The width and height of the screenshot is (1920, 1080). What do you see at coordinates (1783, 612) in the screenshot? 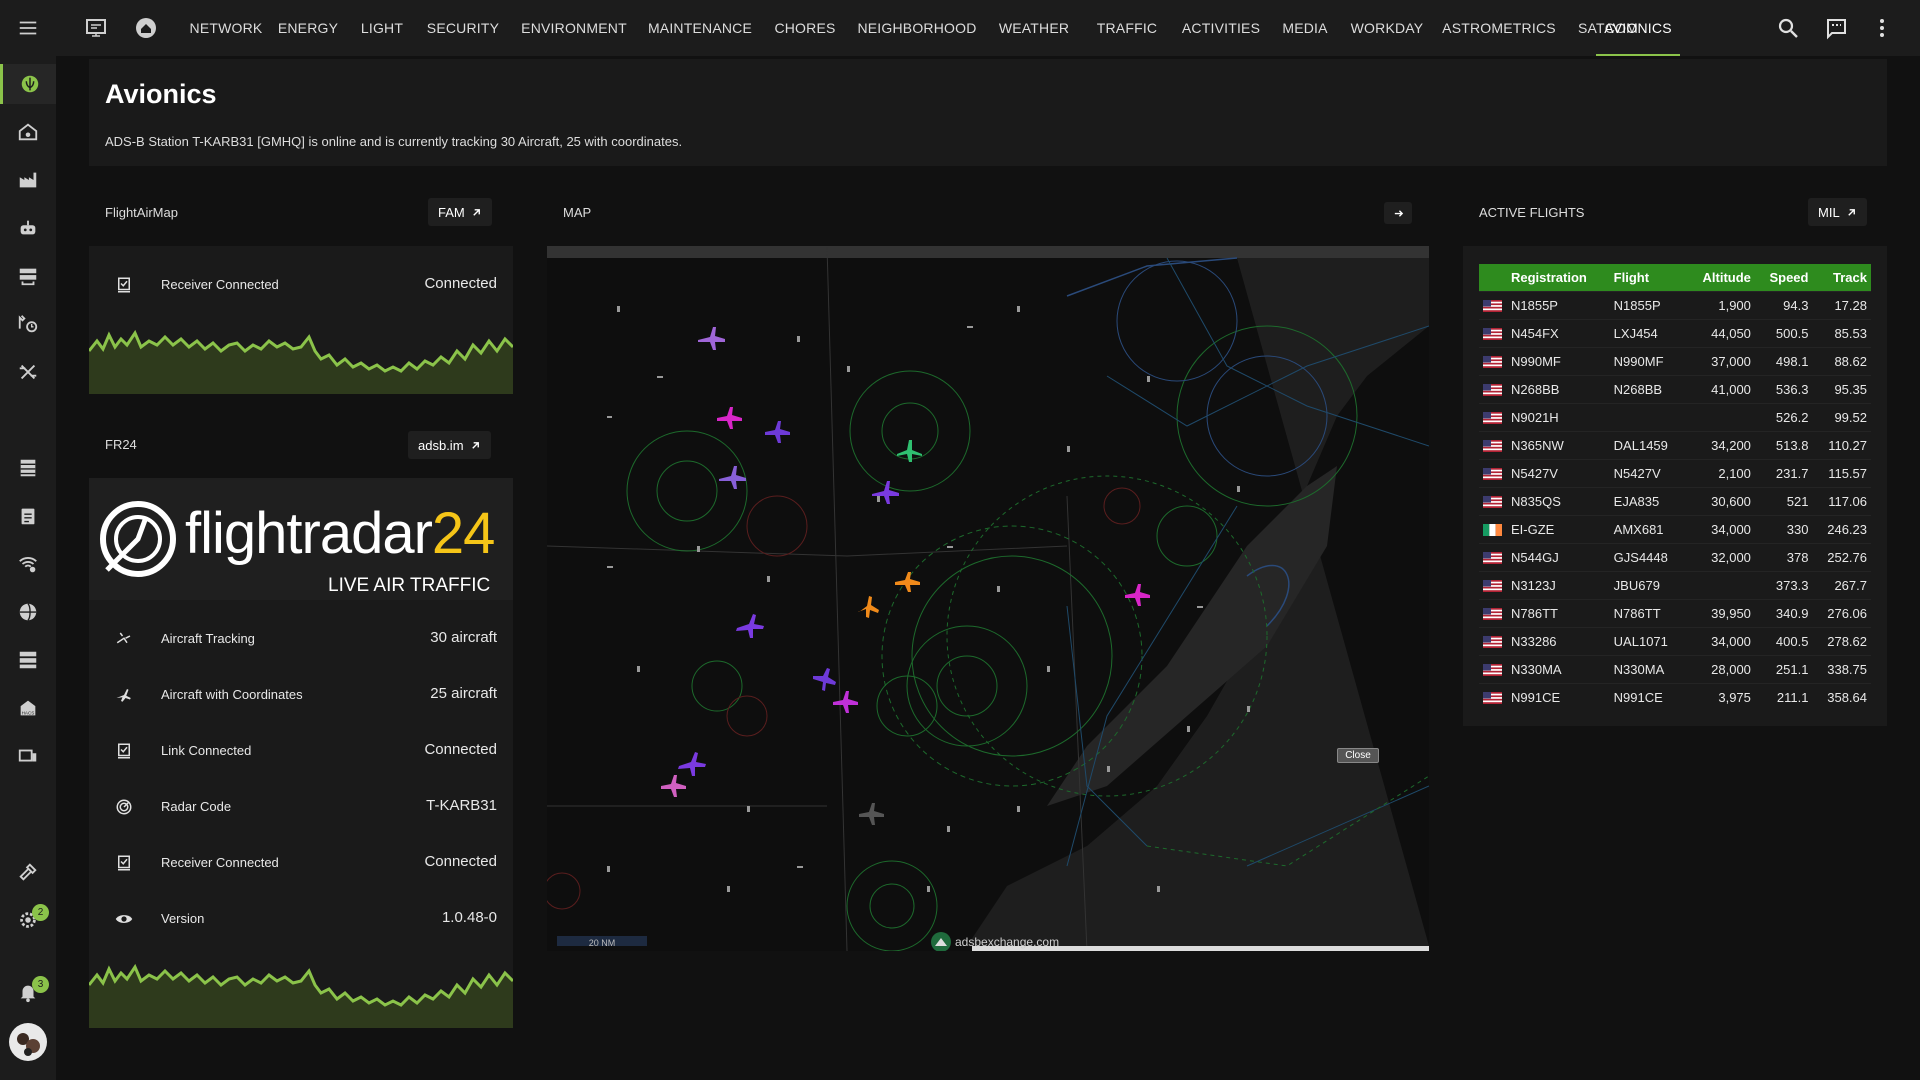
I see `speed-cell: 340.9` at bounding box center [1783, 612].